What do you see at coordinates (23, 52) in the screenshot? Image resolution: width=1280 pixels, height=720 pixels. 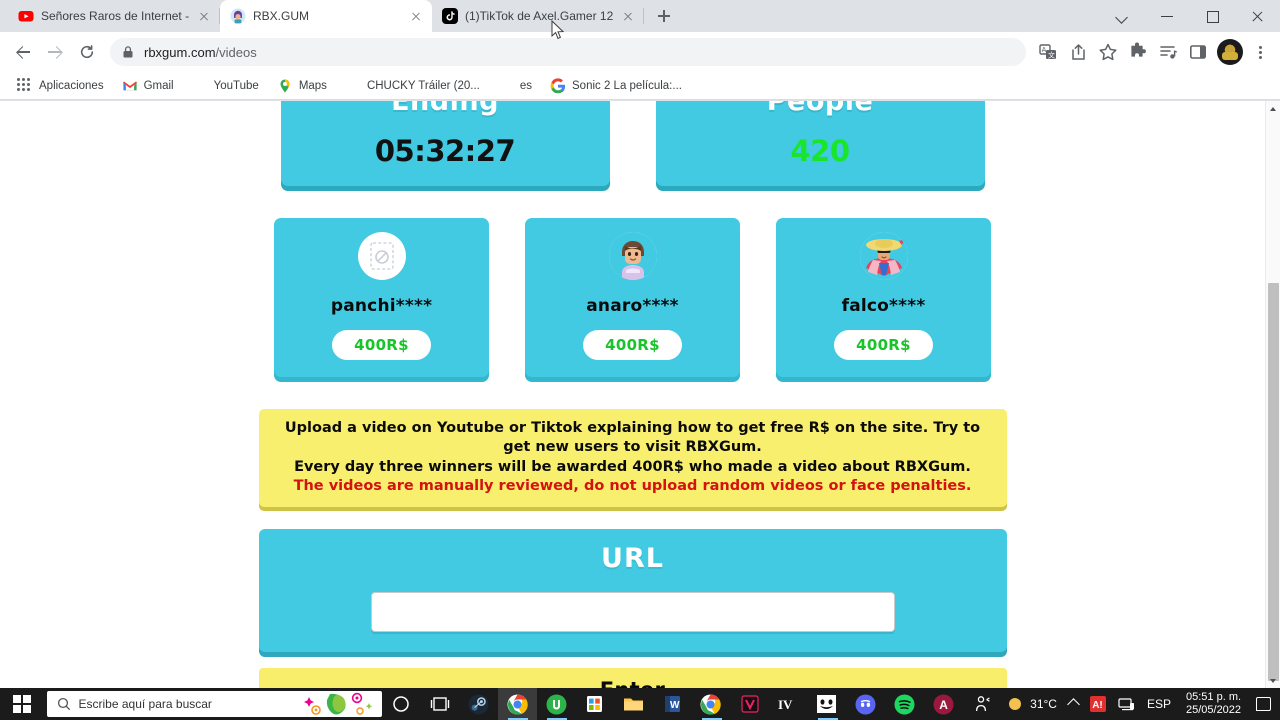 I see `back-button` at bounding box center [23, 52].